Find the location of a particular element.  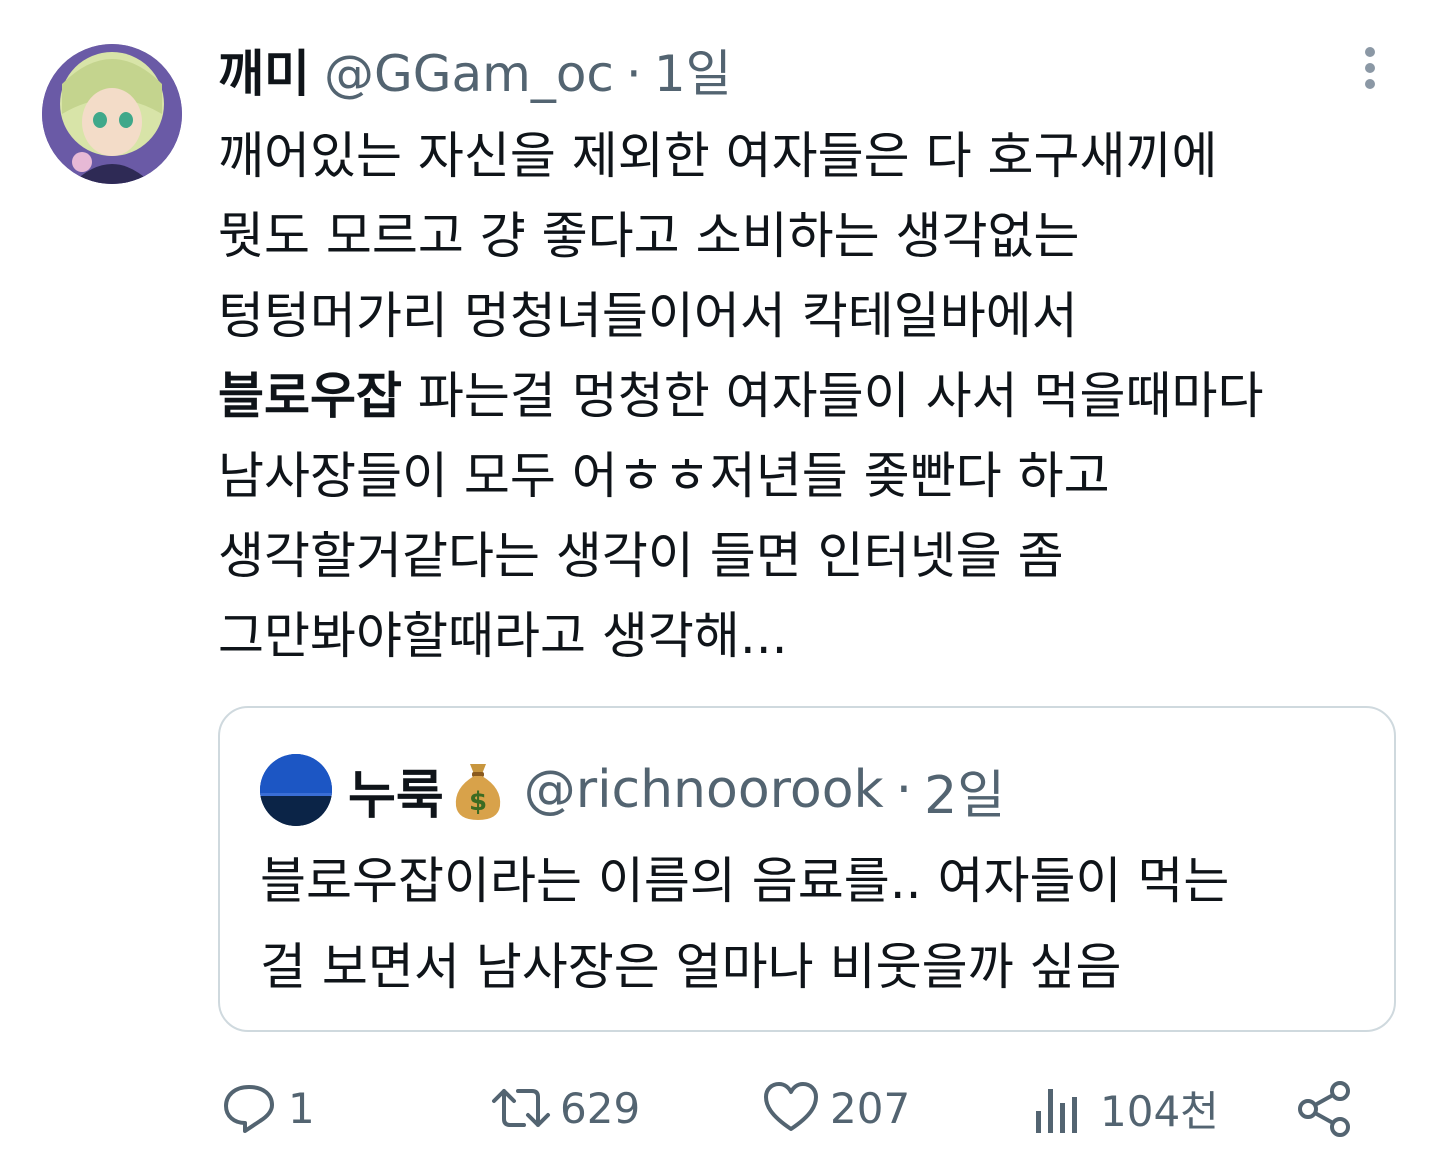

views-button: 104천 is located at coordinates (1124, 1108).